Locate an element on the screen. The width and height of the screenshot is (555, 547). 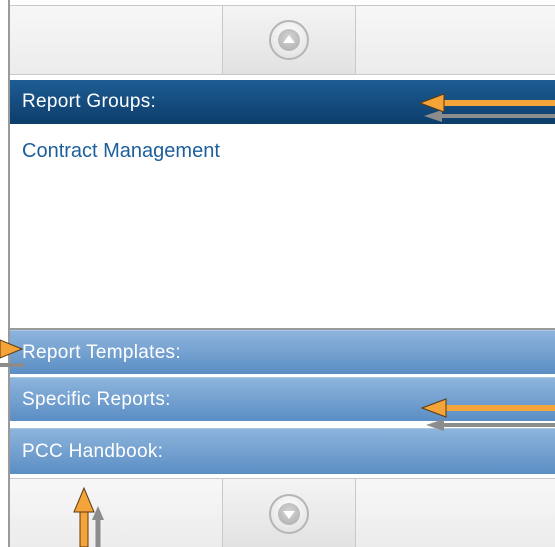
scroll-up-button is located at coordinates (289, 40).